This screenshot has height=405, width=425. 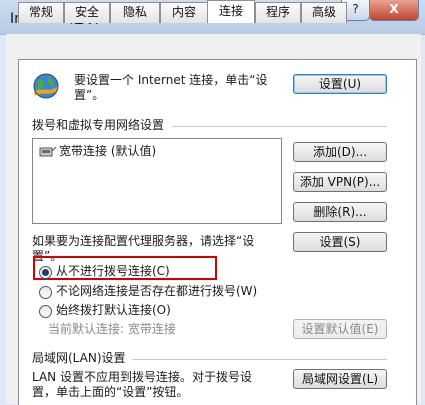 What do you see at coordinates (87, 12) in the screenshot?
I see `tab-security: 安全` at bounding box center [87, 12].